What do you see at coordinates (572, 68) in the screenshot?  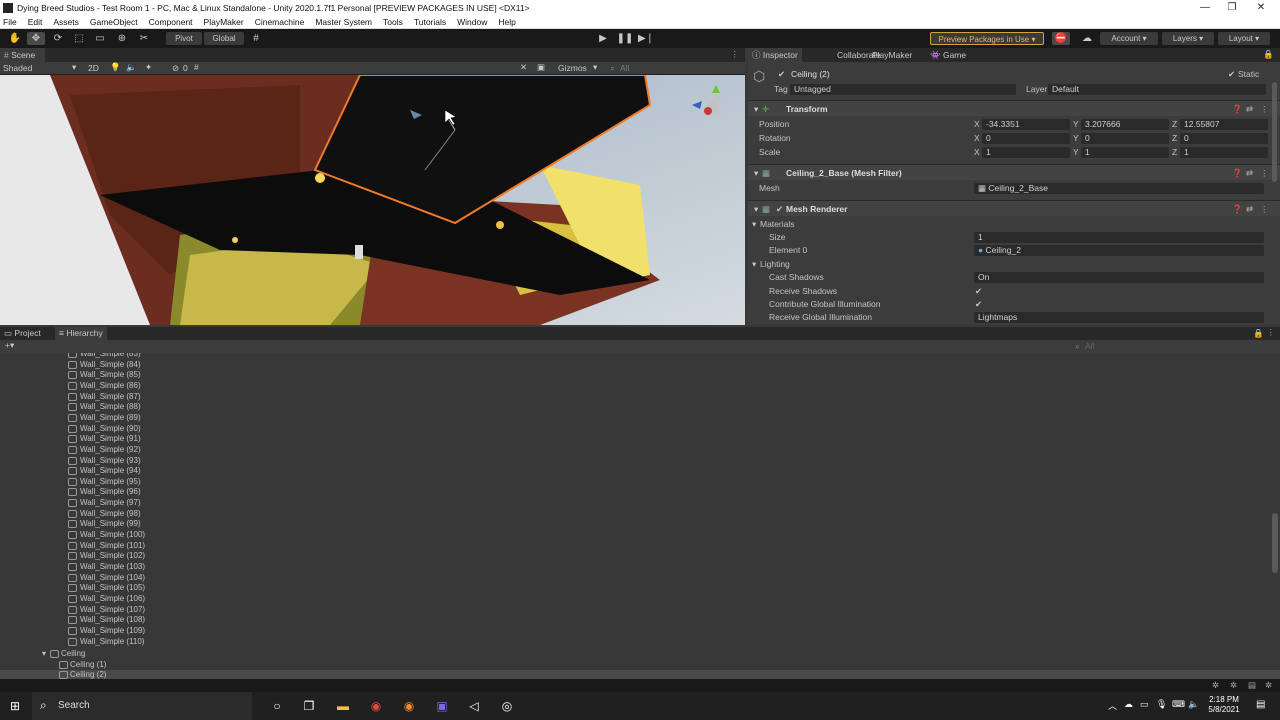 I see `gizmos-dropdown: Gizmos` at bounding box center [572, 68].